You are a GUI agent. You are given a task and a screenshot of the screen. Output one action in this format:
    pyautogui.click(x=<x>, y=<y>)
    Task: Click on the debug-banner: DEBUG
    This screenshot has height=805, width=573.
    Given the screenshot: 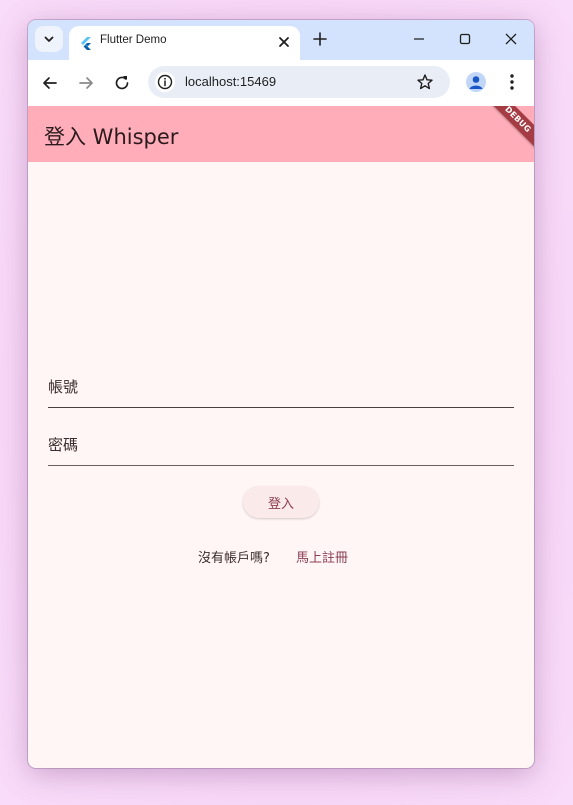 What is the action you would take?
    pyautogui.click(x=505, y=133)
    